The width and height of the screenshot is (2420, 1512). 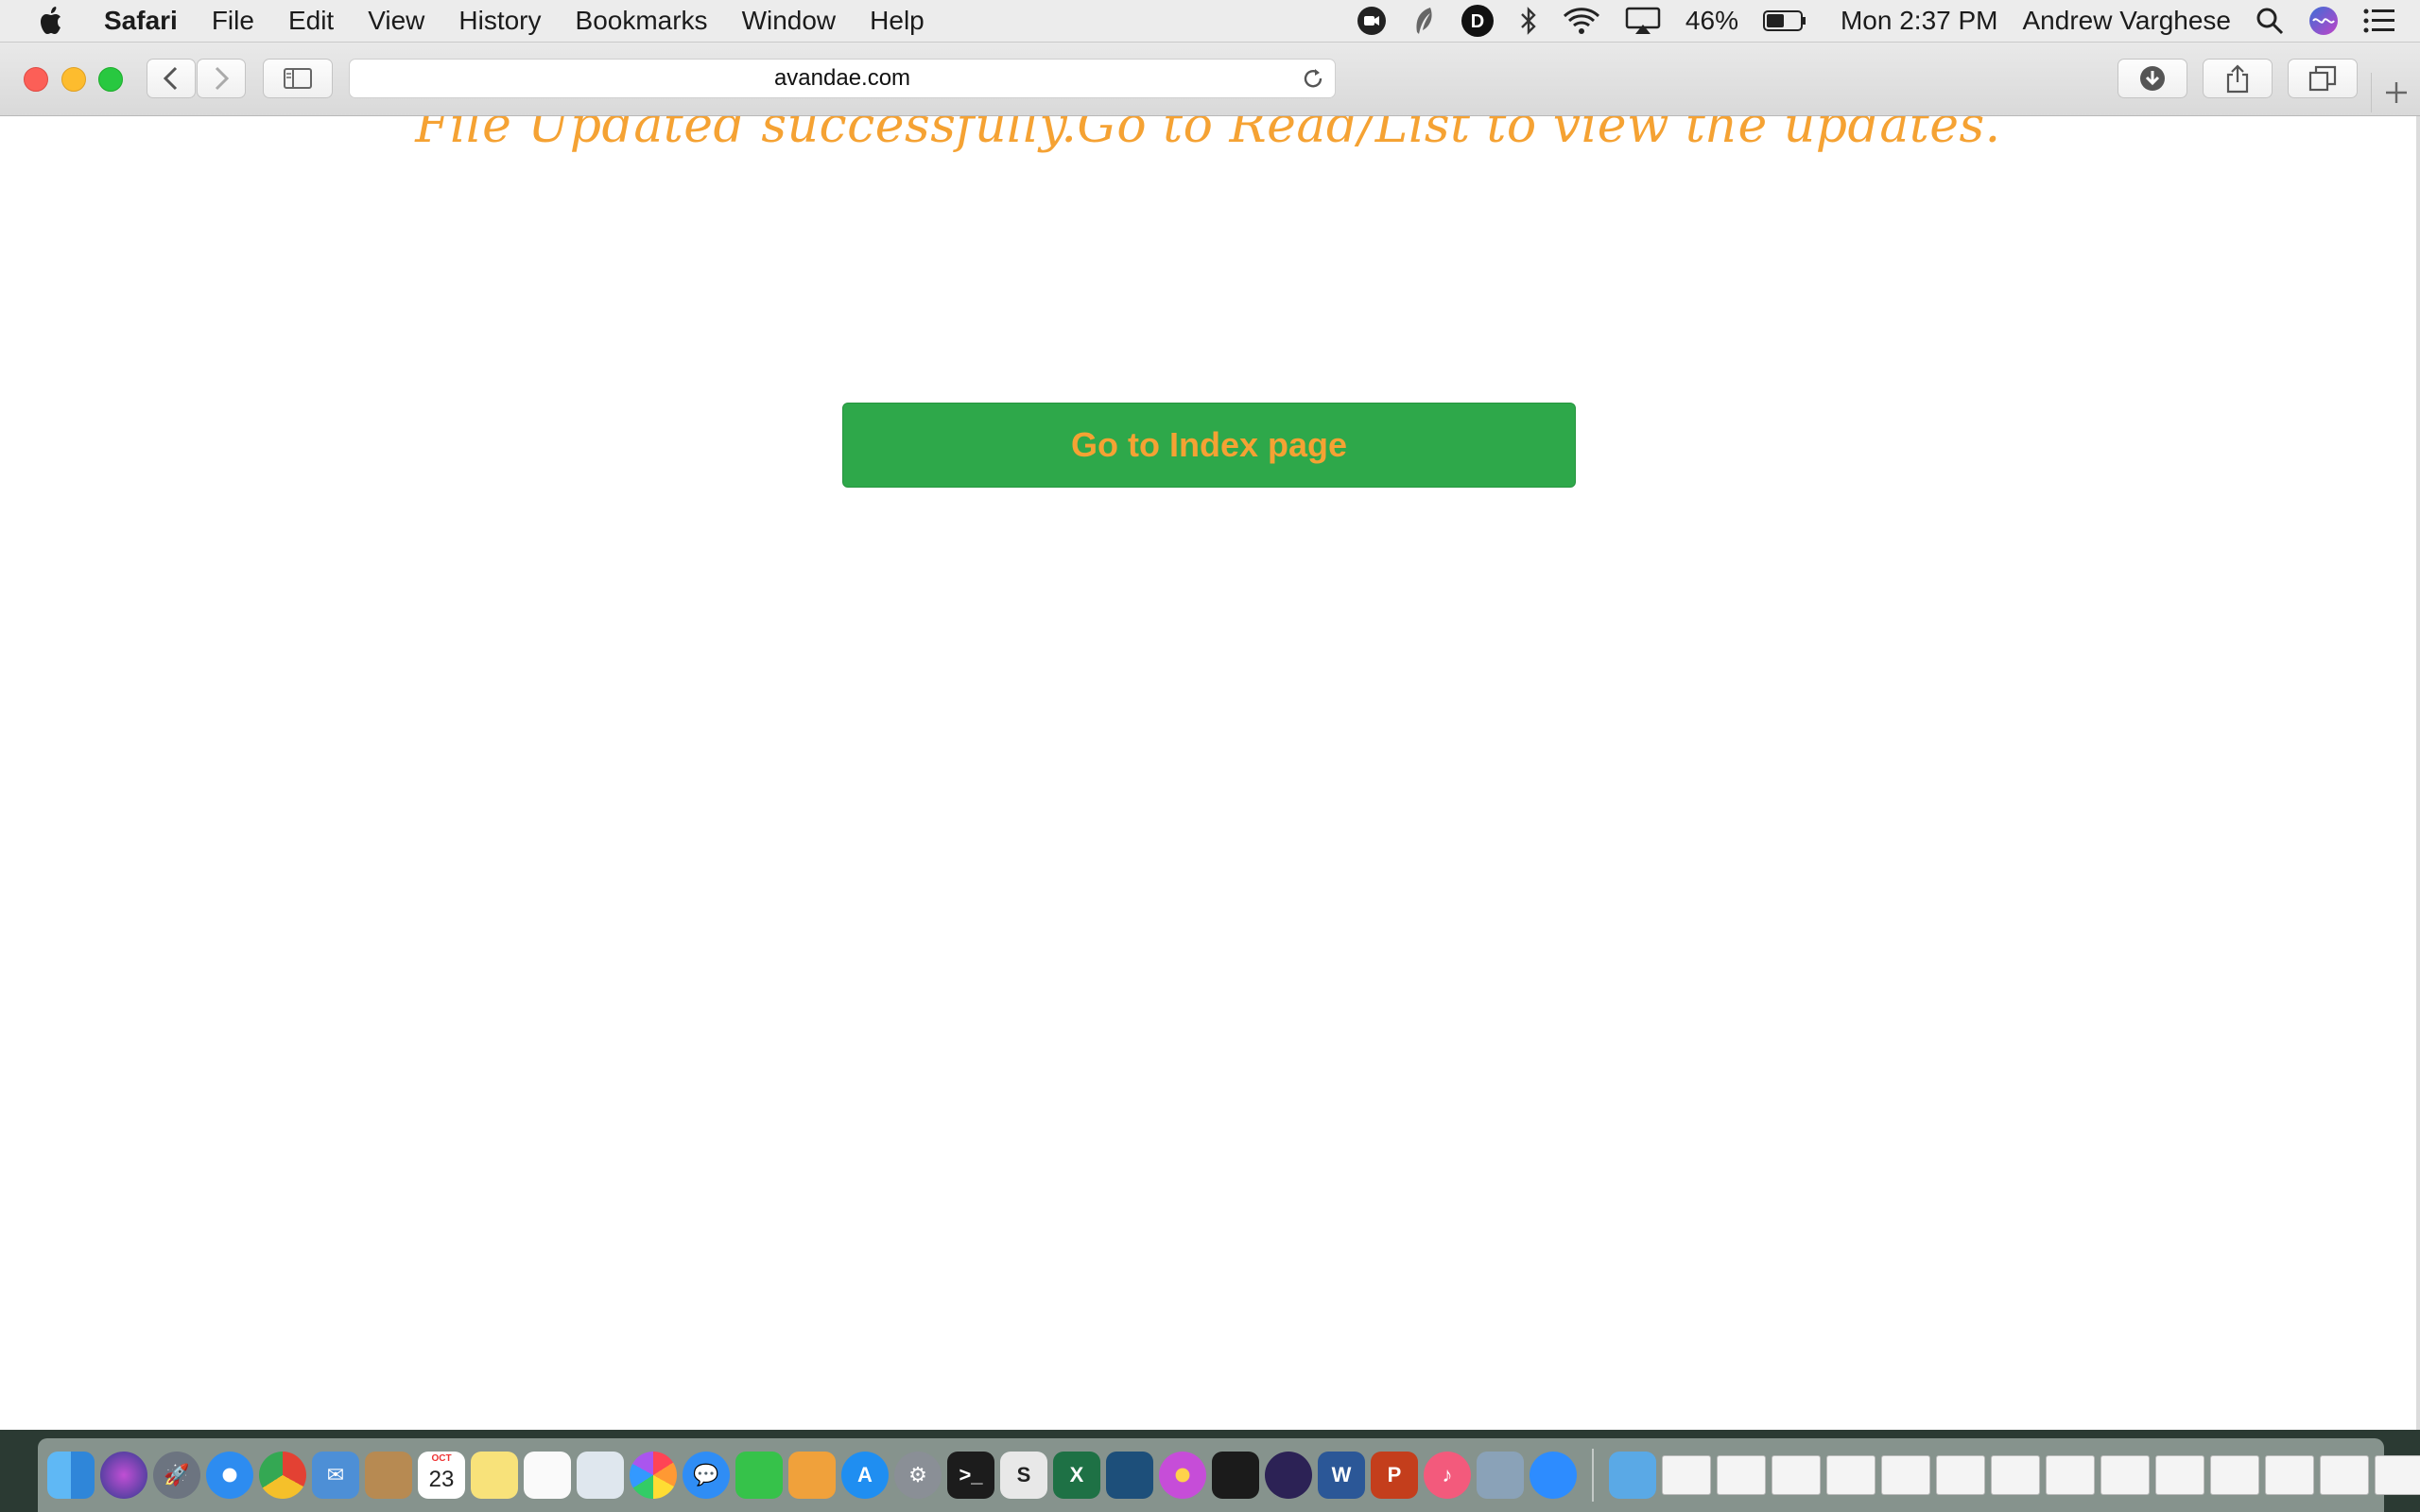 What do you see at coordinates (335, 1475) in the screenshot?
I see `mail-icon: ✉` at bounding box center [335, 1475].